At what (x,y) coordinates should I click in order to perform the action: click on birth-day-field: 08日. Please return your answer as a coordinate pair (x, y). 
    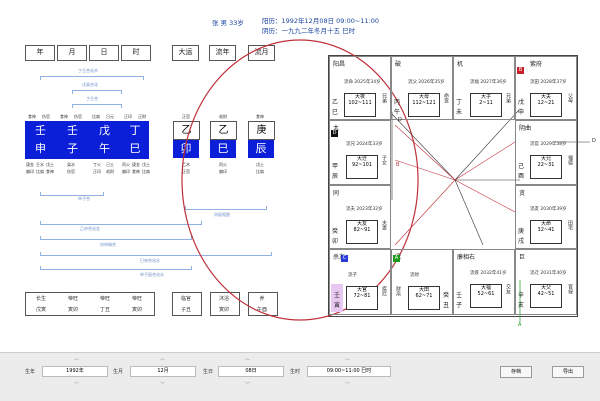
    Looking at the image, I should click on (251, 371).